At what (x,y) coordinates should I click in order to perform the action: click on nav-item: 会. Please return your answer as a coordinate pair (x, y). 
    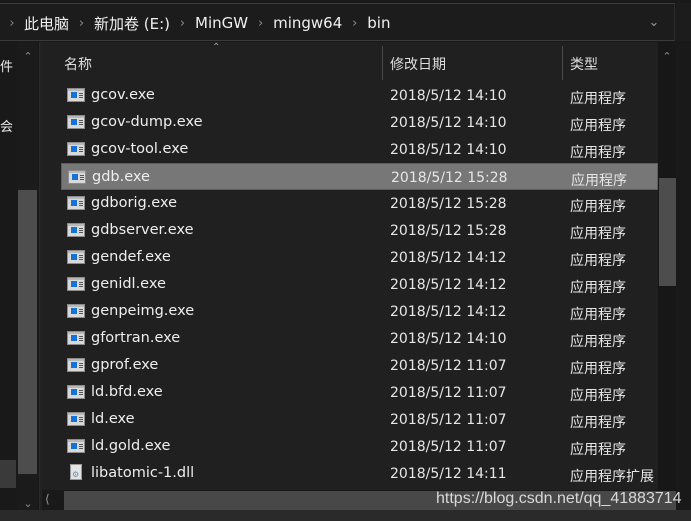
    Looking at the image, I should click on (8, 125).